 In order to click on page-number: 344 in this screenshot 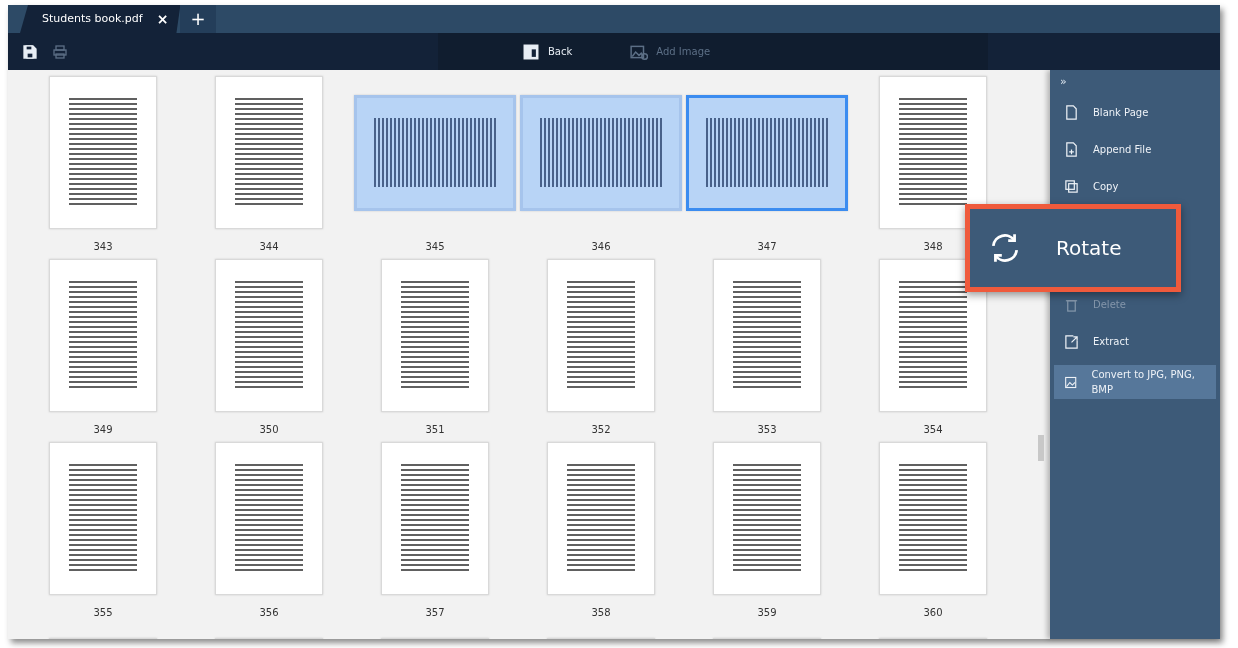, I will do `click(269, 247)`.